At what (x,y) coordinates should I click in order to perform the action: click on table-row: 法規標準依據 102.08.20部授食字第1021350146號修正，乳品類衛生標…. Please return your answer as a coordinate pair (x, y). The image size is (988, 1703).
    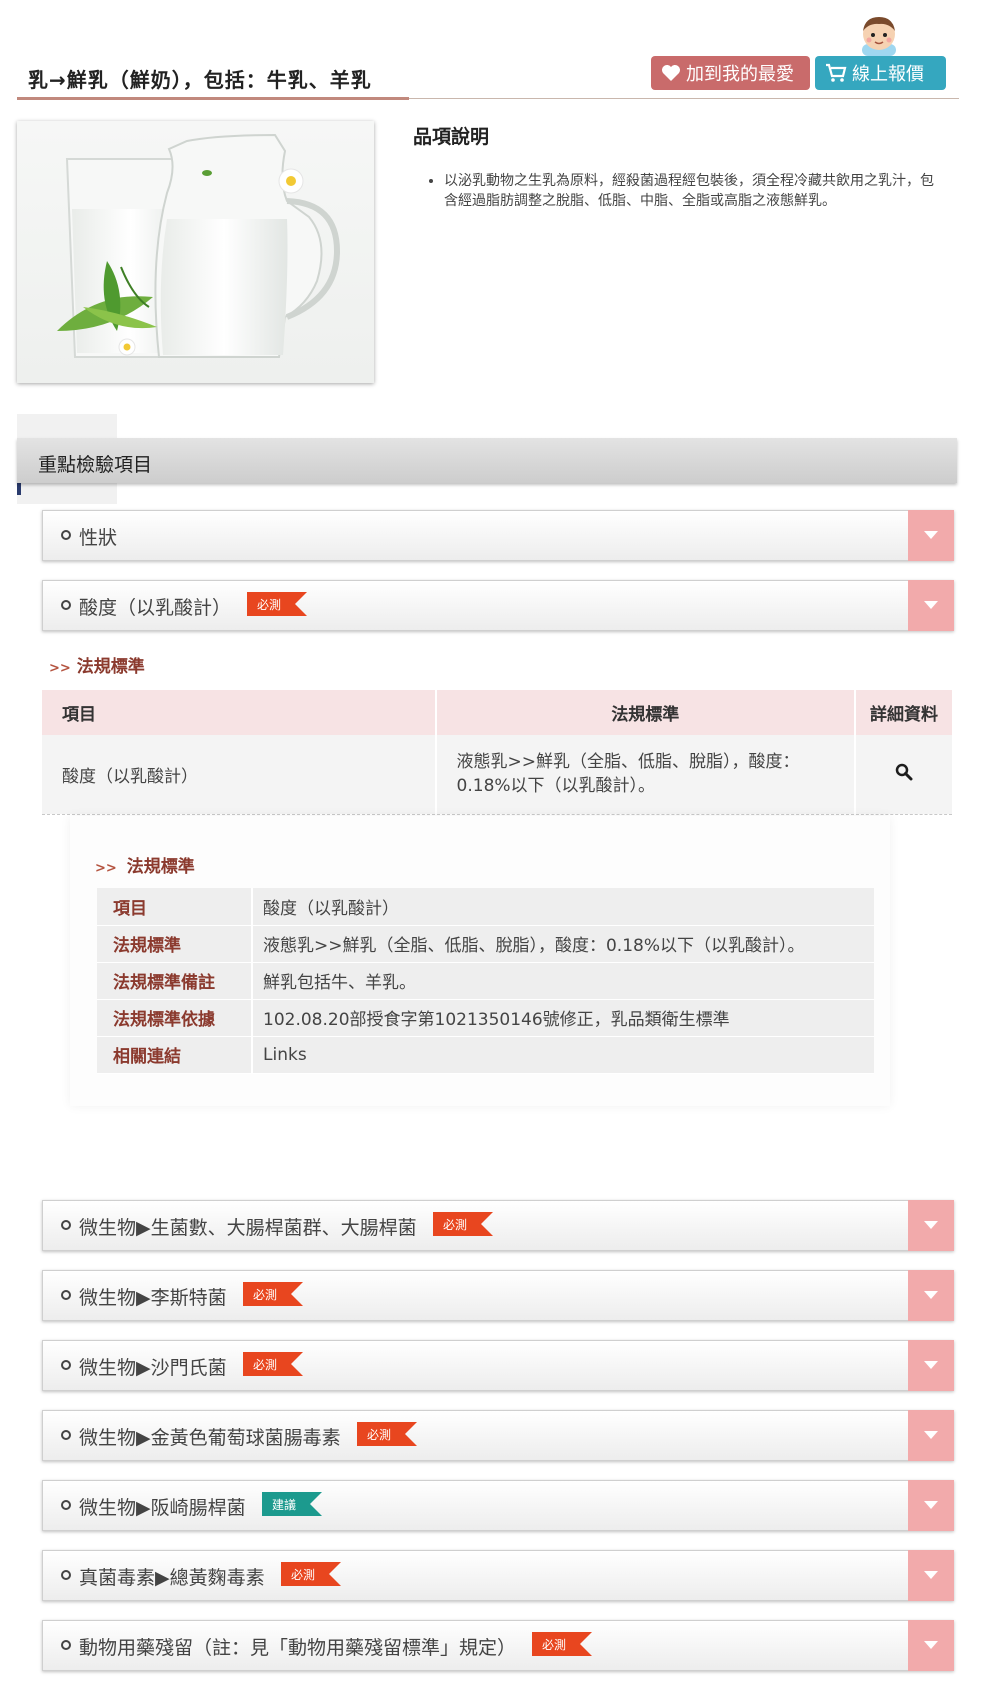
    Looking at the image, I should click on (485, 1018).